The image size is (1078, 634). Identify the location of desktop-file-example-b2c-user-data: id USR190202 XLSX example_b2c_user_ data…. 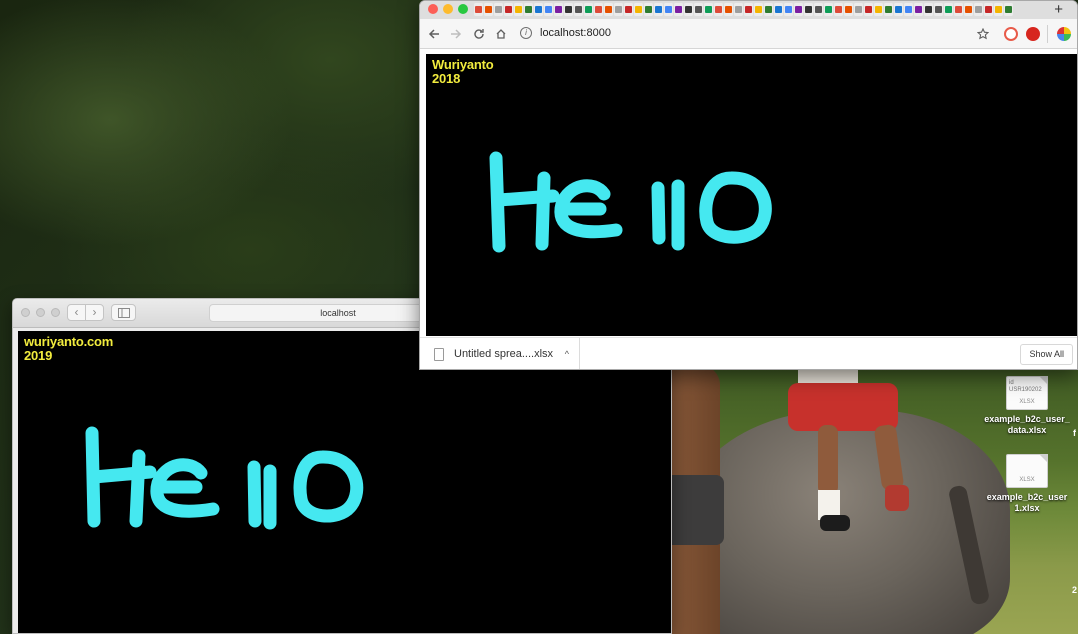
(1025, 406).